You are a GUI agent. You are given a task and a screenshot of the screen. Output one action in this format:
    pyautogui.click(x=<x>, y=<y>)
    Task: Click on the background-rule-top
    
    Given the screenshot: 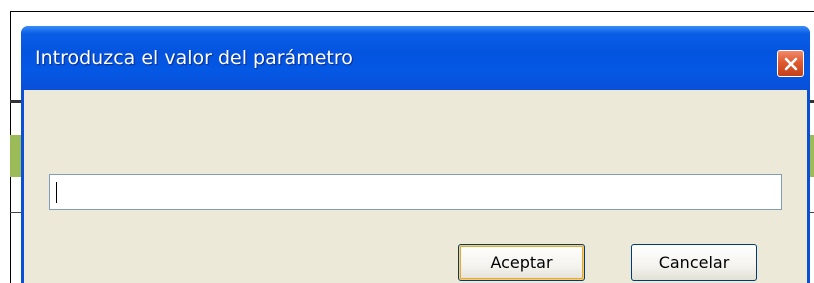 What is the action you would take?
    pyautogui.click(x=412, y=11)
    